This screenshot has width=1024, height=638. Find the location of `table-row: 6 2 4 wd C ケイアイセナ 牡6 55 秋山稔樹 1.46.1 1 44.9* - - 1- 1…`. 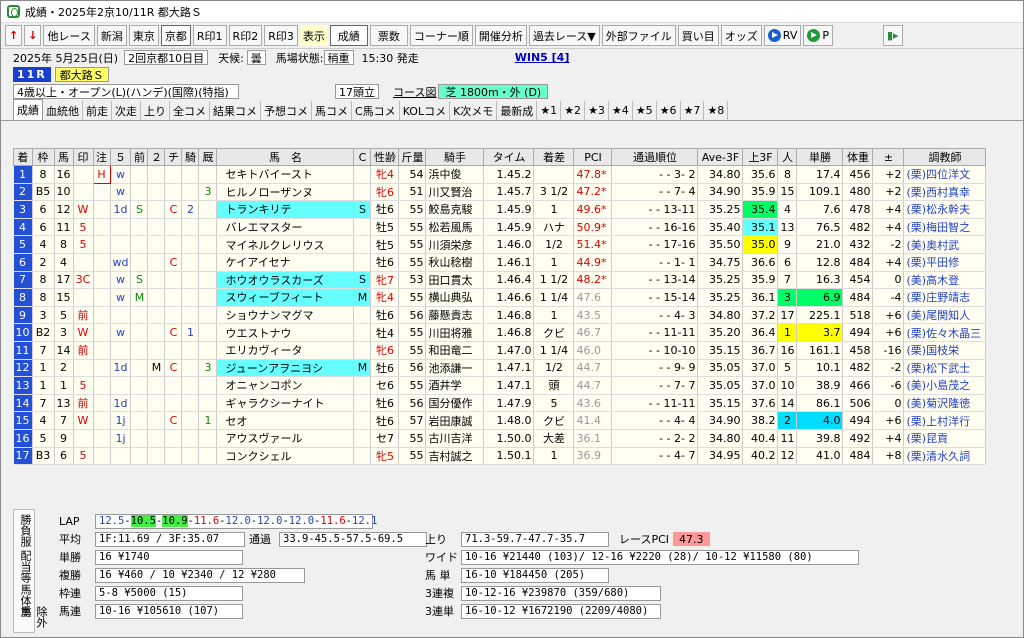

table-row: 6 2 4 wd C ケイアイセナ 牡6 55 秋山稔樹 1.46.1 1 44.9* - - 1- 1… is located at coordinates (500, 262).